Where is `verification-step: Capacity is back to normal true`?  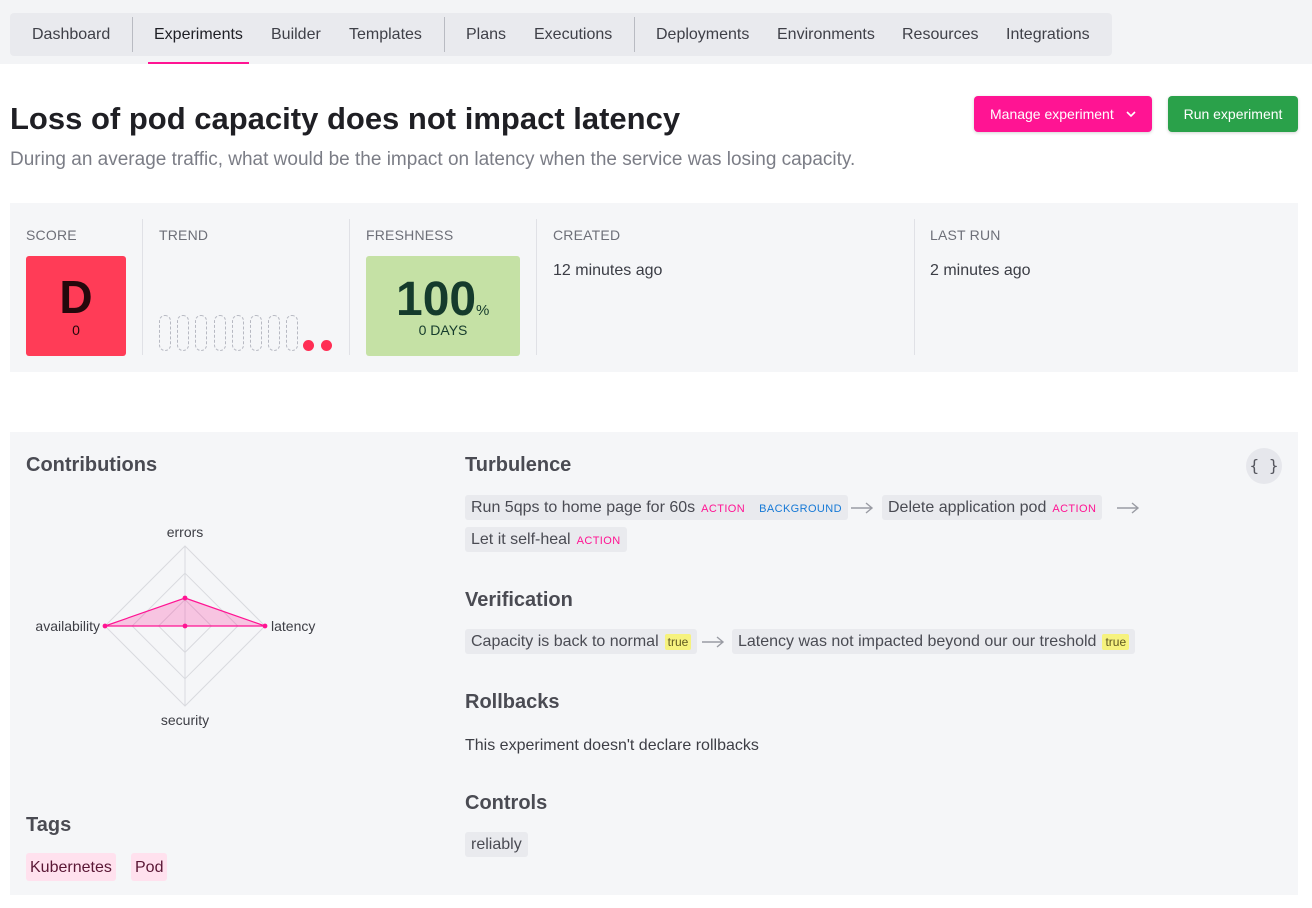 verification-step: Capacity is back to normal true is located at coordinates (581, 641).